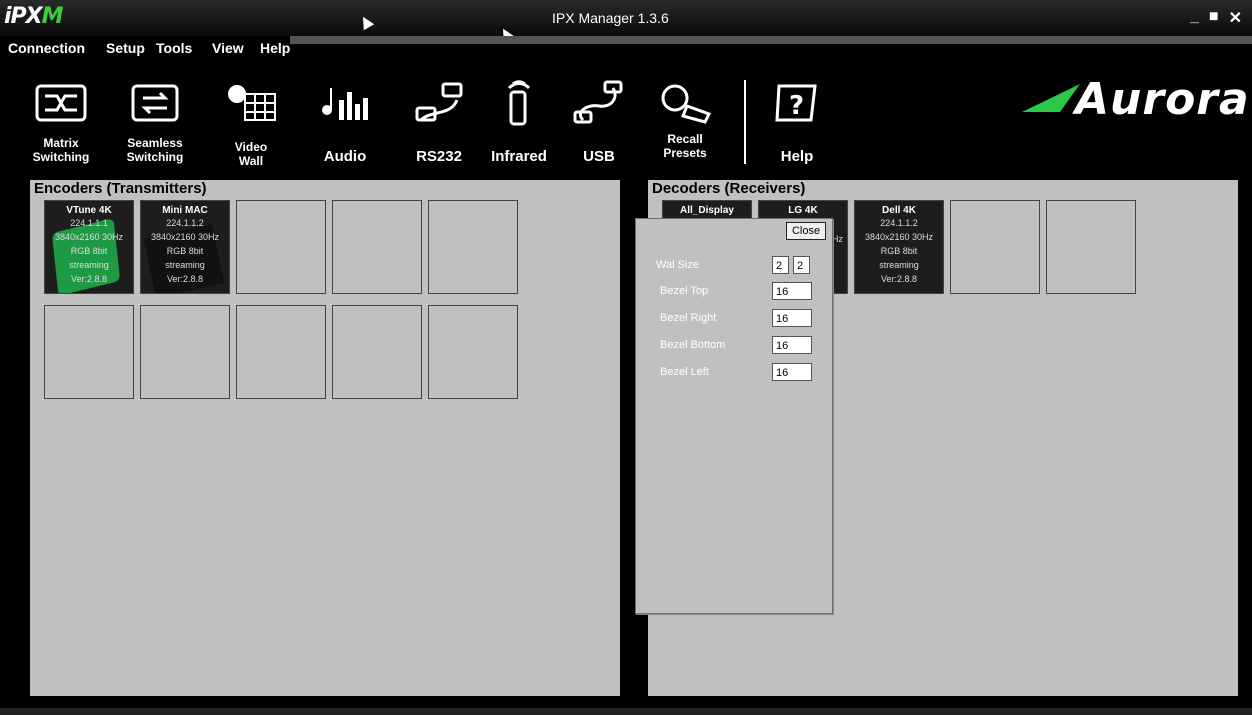 This screenshot has width=1252, height=715. Describe the element at coordinates (803, 210) in the screenshot. I see `device-name: LG 4K` at that location.